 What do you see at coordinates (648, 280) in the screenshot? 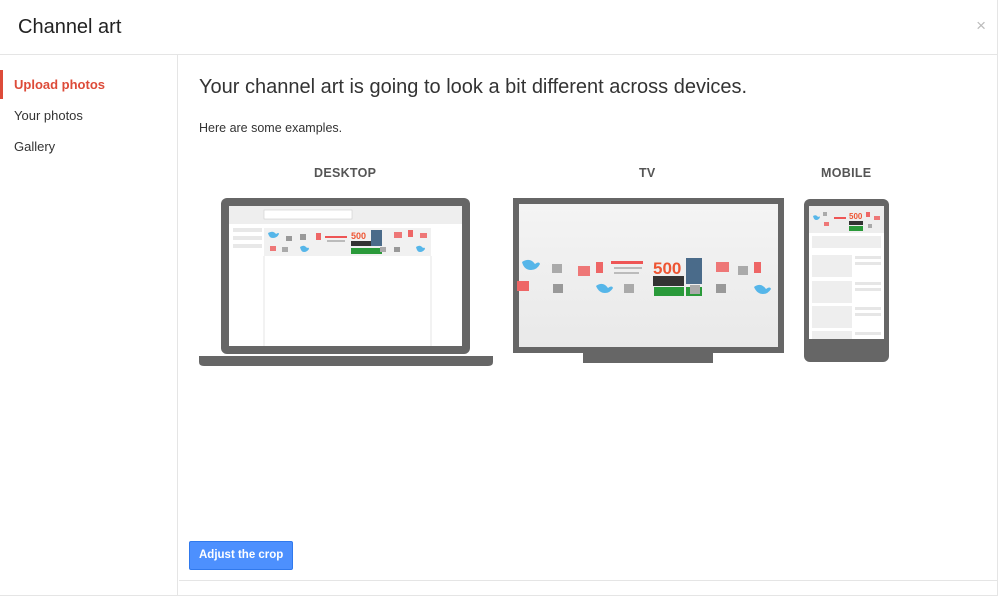
I see `tv-preview-image: 500` at bounding box center [648, 280].